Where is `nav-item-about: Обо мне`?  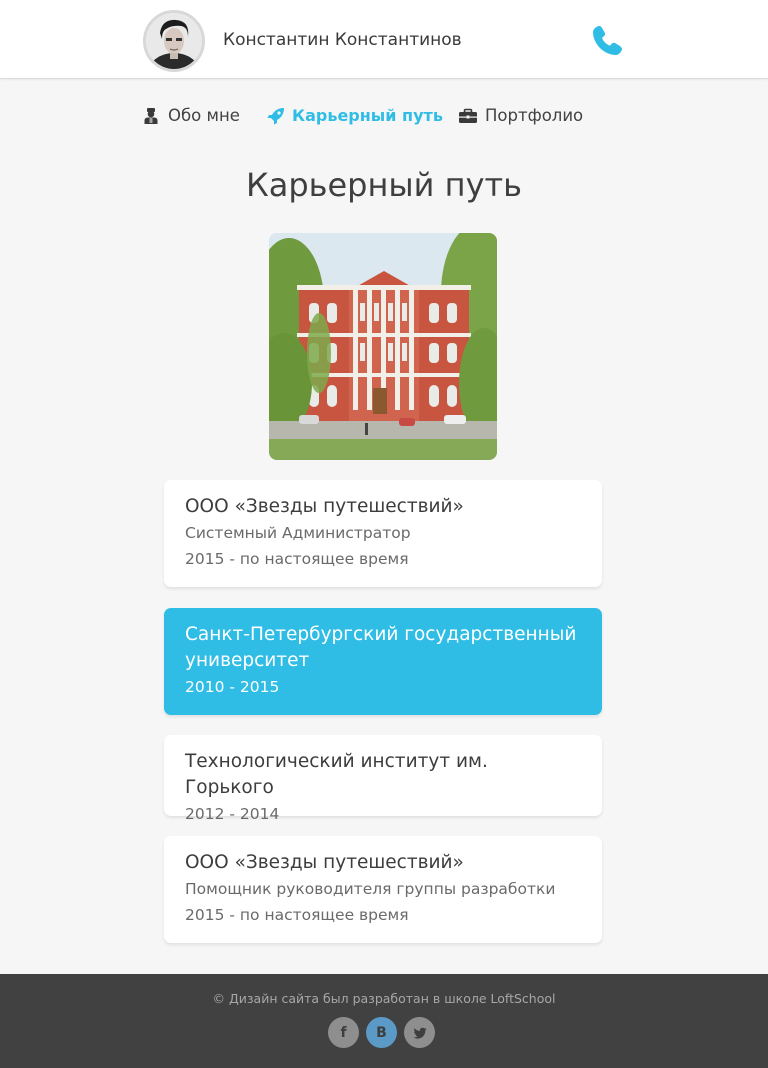
nav-item-about: Обо мне is located at coordinates (191, 115).